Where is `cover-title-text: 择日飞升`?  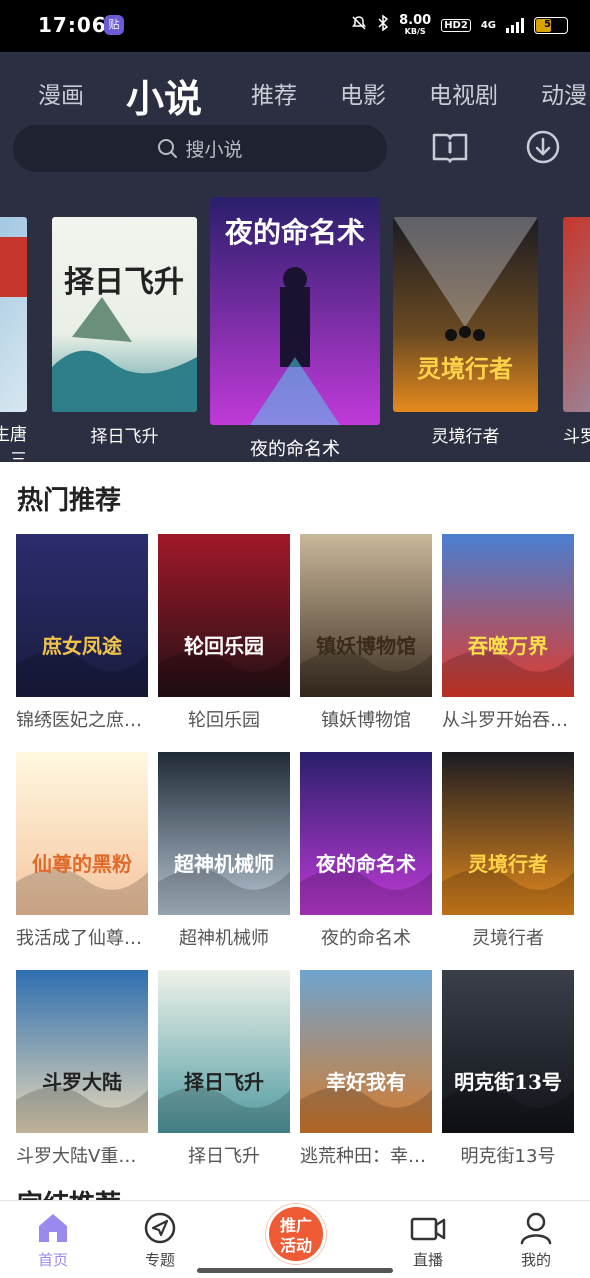
cover-title-text: 择日飞升 is located at coordinates (224, 1082).